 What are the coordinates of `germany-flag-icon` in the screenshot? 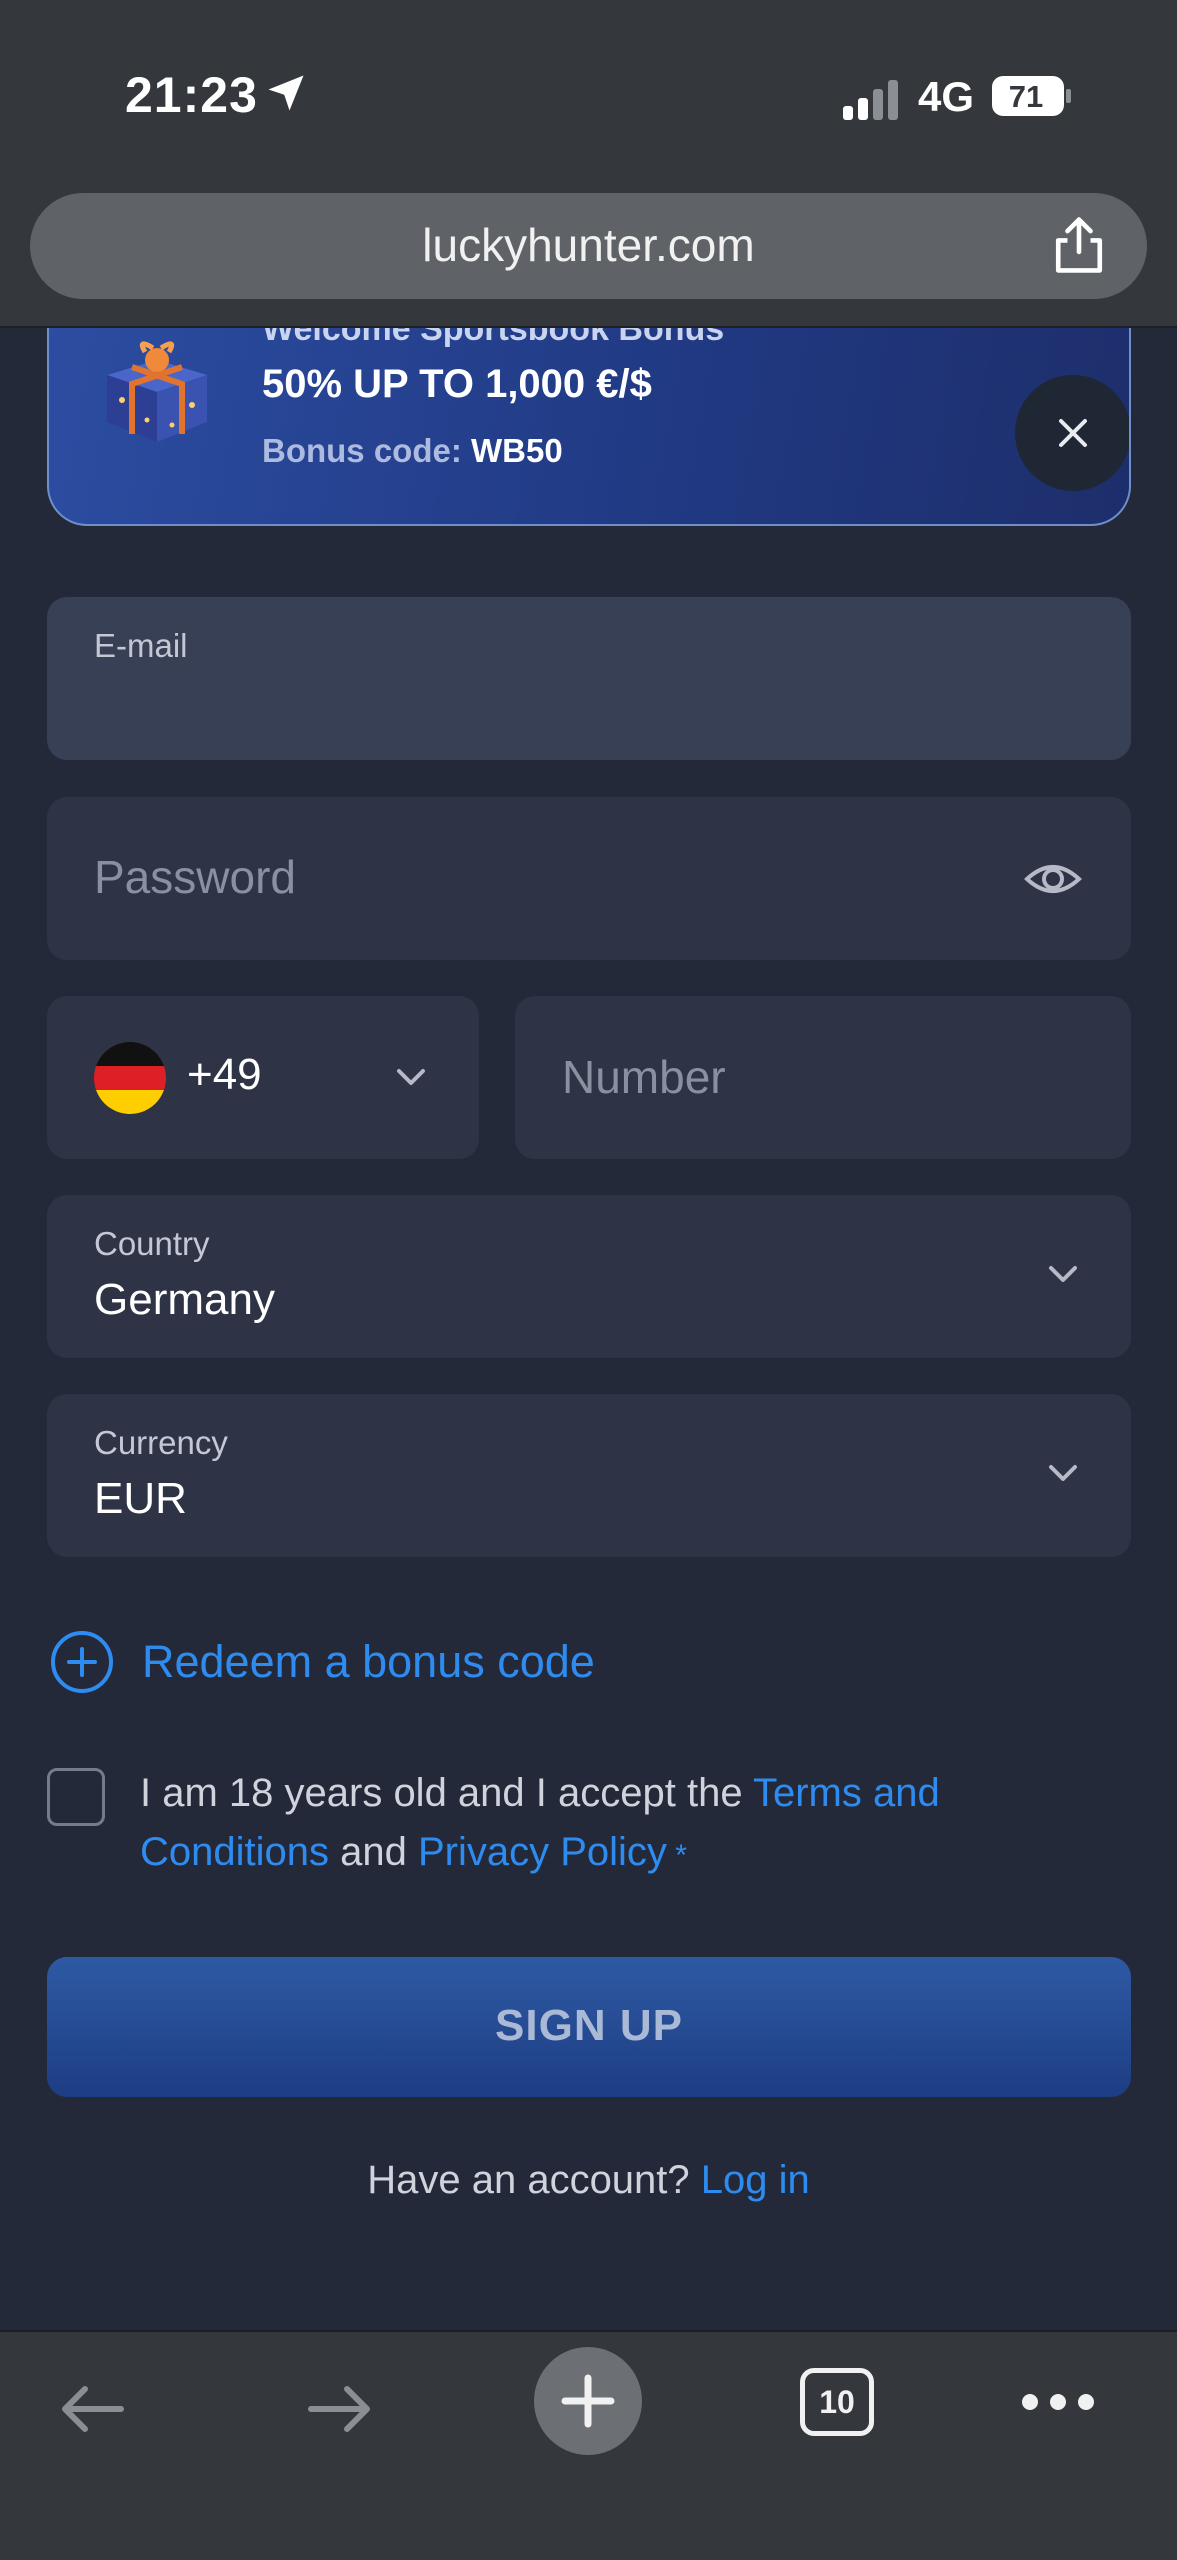 It's located at (130, 1078).